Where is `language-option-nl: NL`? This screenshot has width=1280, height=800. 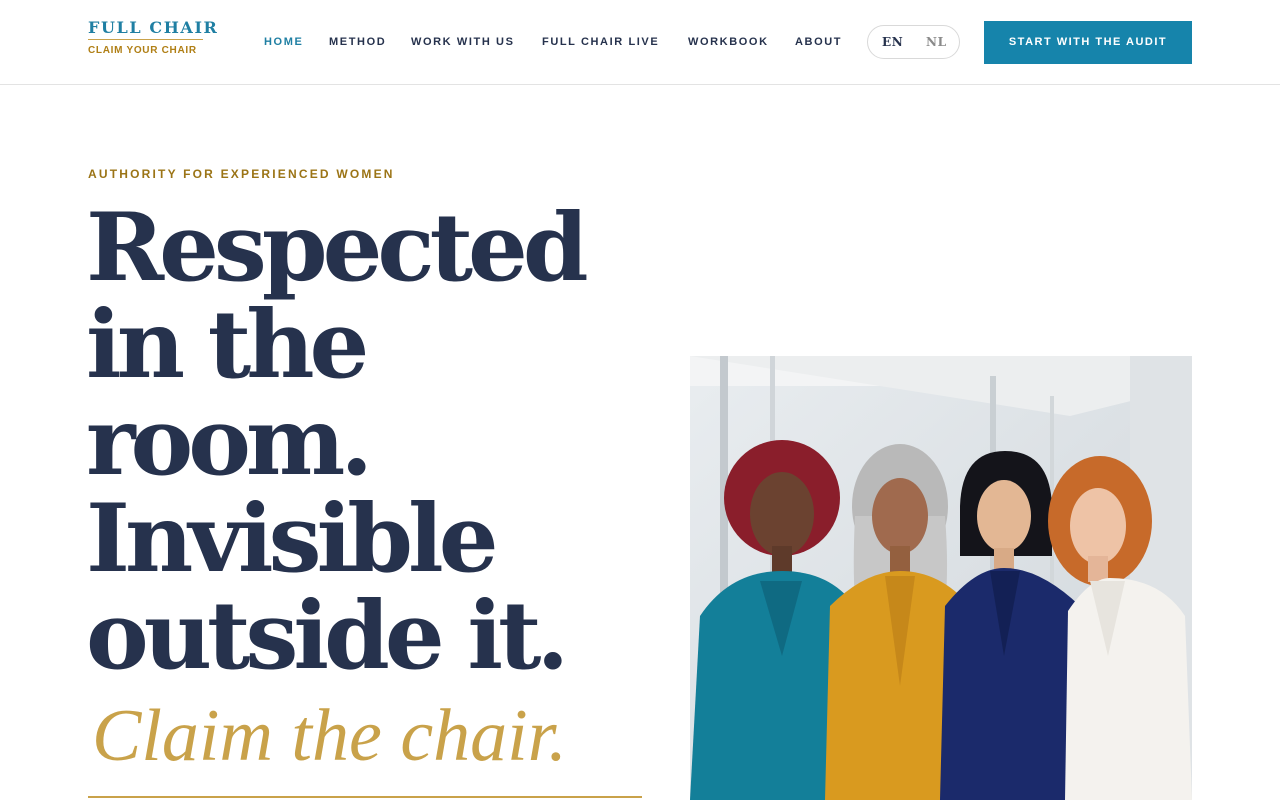
language-option-nl: NL is located at coordinates (936, 42).